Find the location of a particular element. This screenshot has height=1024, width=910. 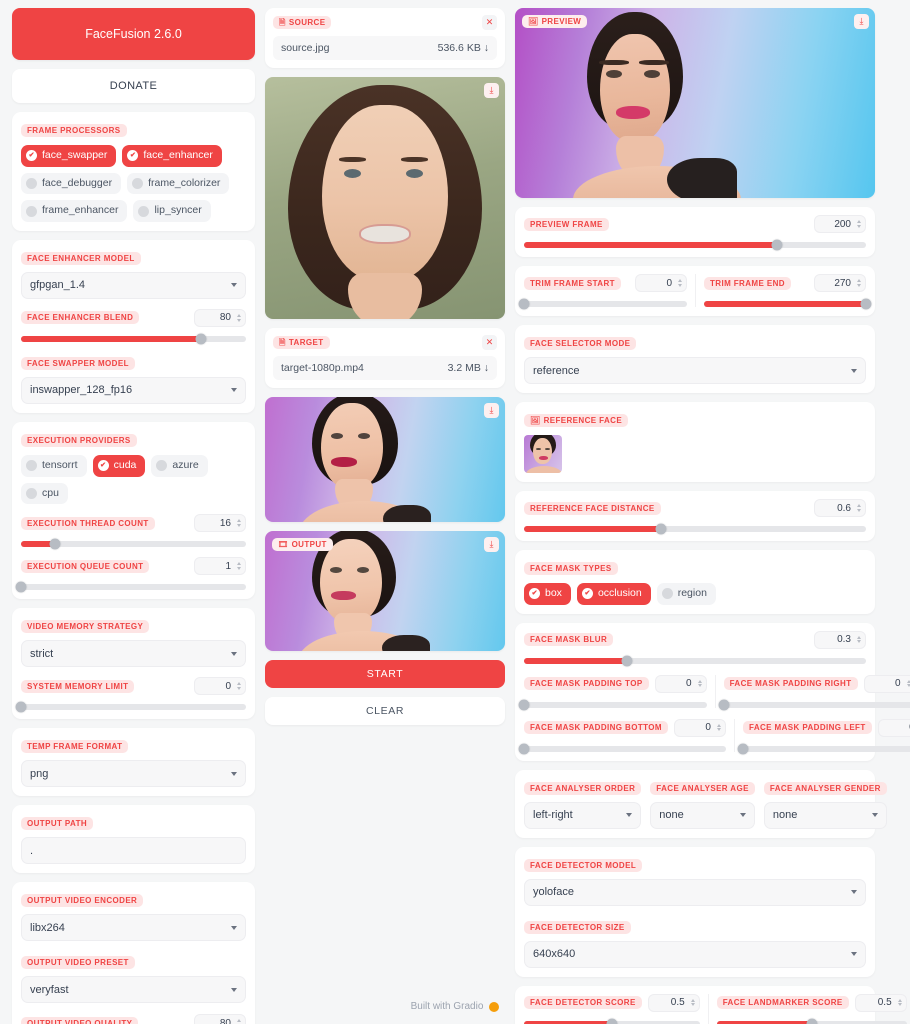

trim-frame-start-numberbox: 0 is located at coordinates (661, 283).